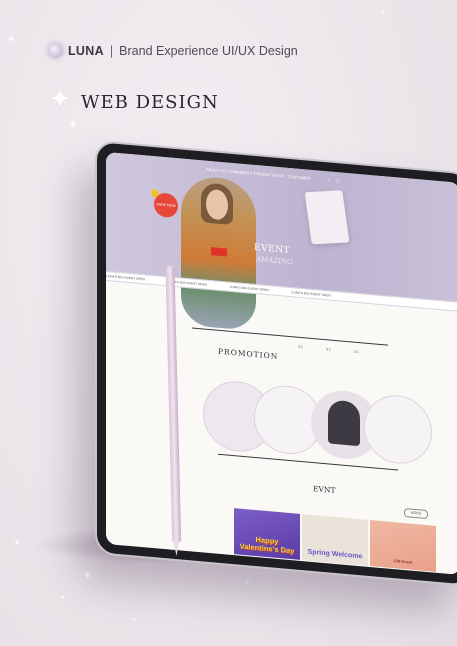  I want to click on hero-event-title: EVENT, so click(272, 249).